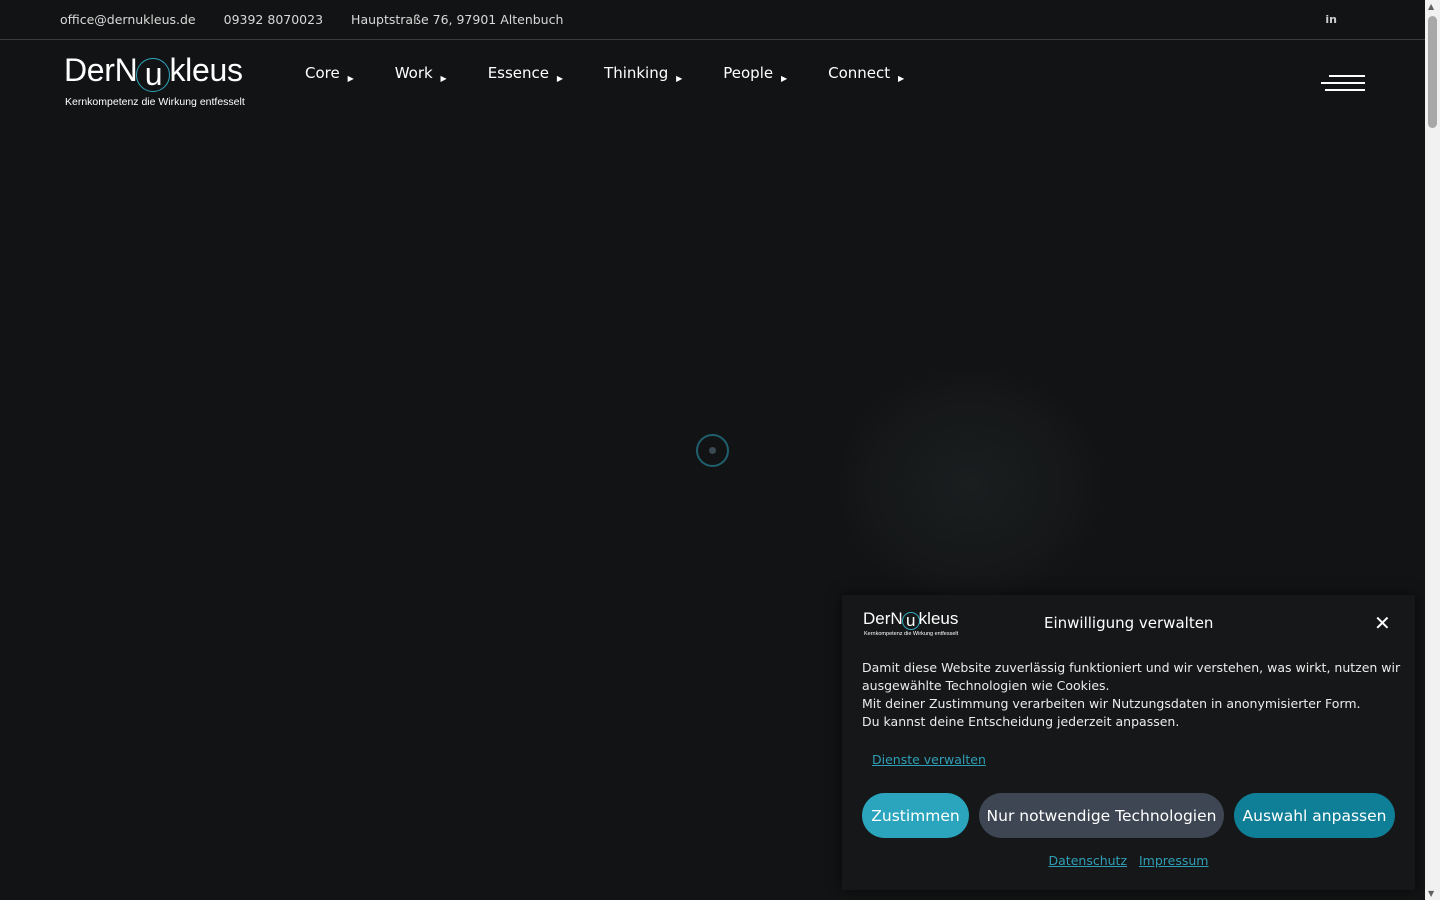 Image resolution: width=1440 pixels, height=900 pixels. Describe the element at coordinates (1331, 19) in the screenshot. I see `linkedin-icon: in` at that location.